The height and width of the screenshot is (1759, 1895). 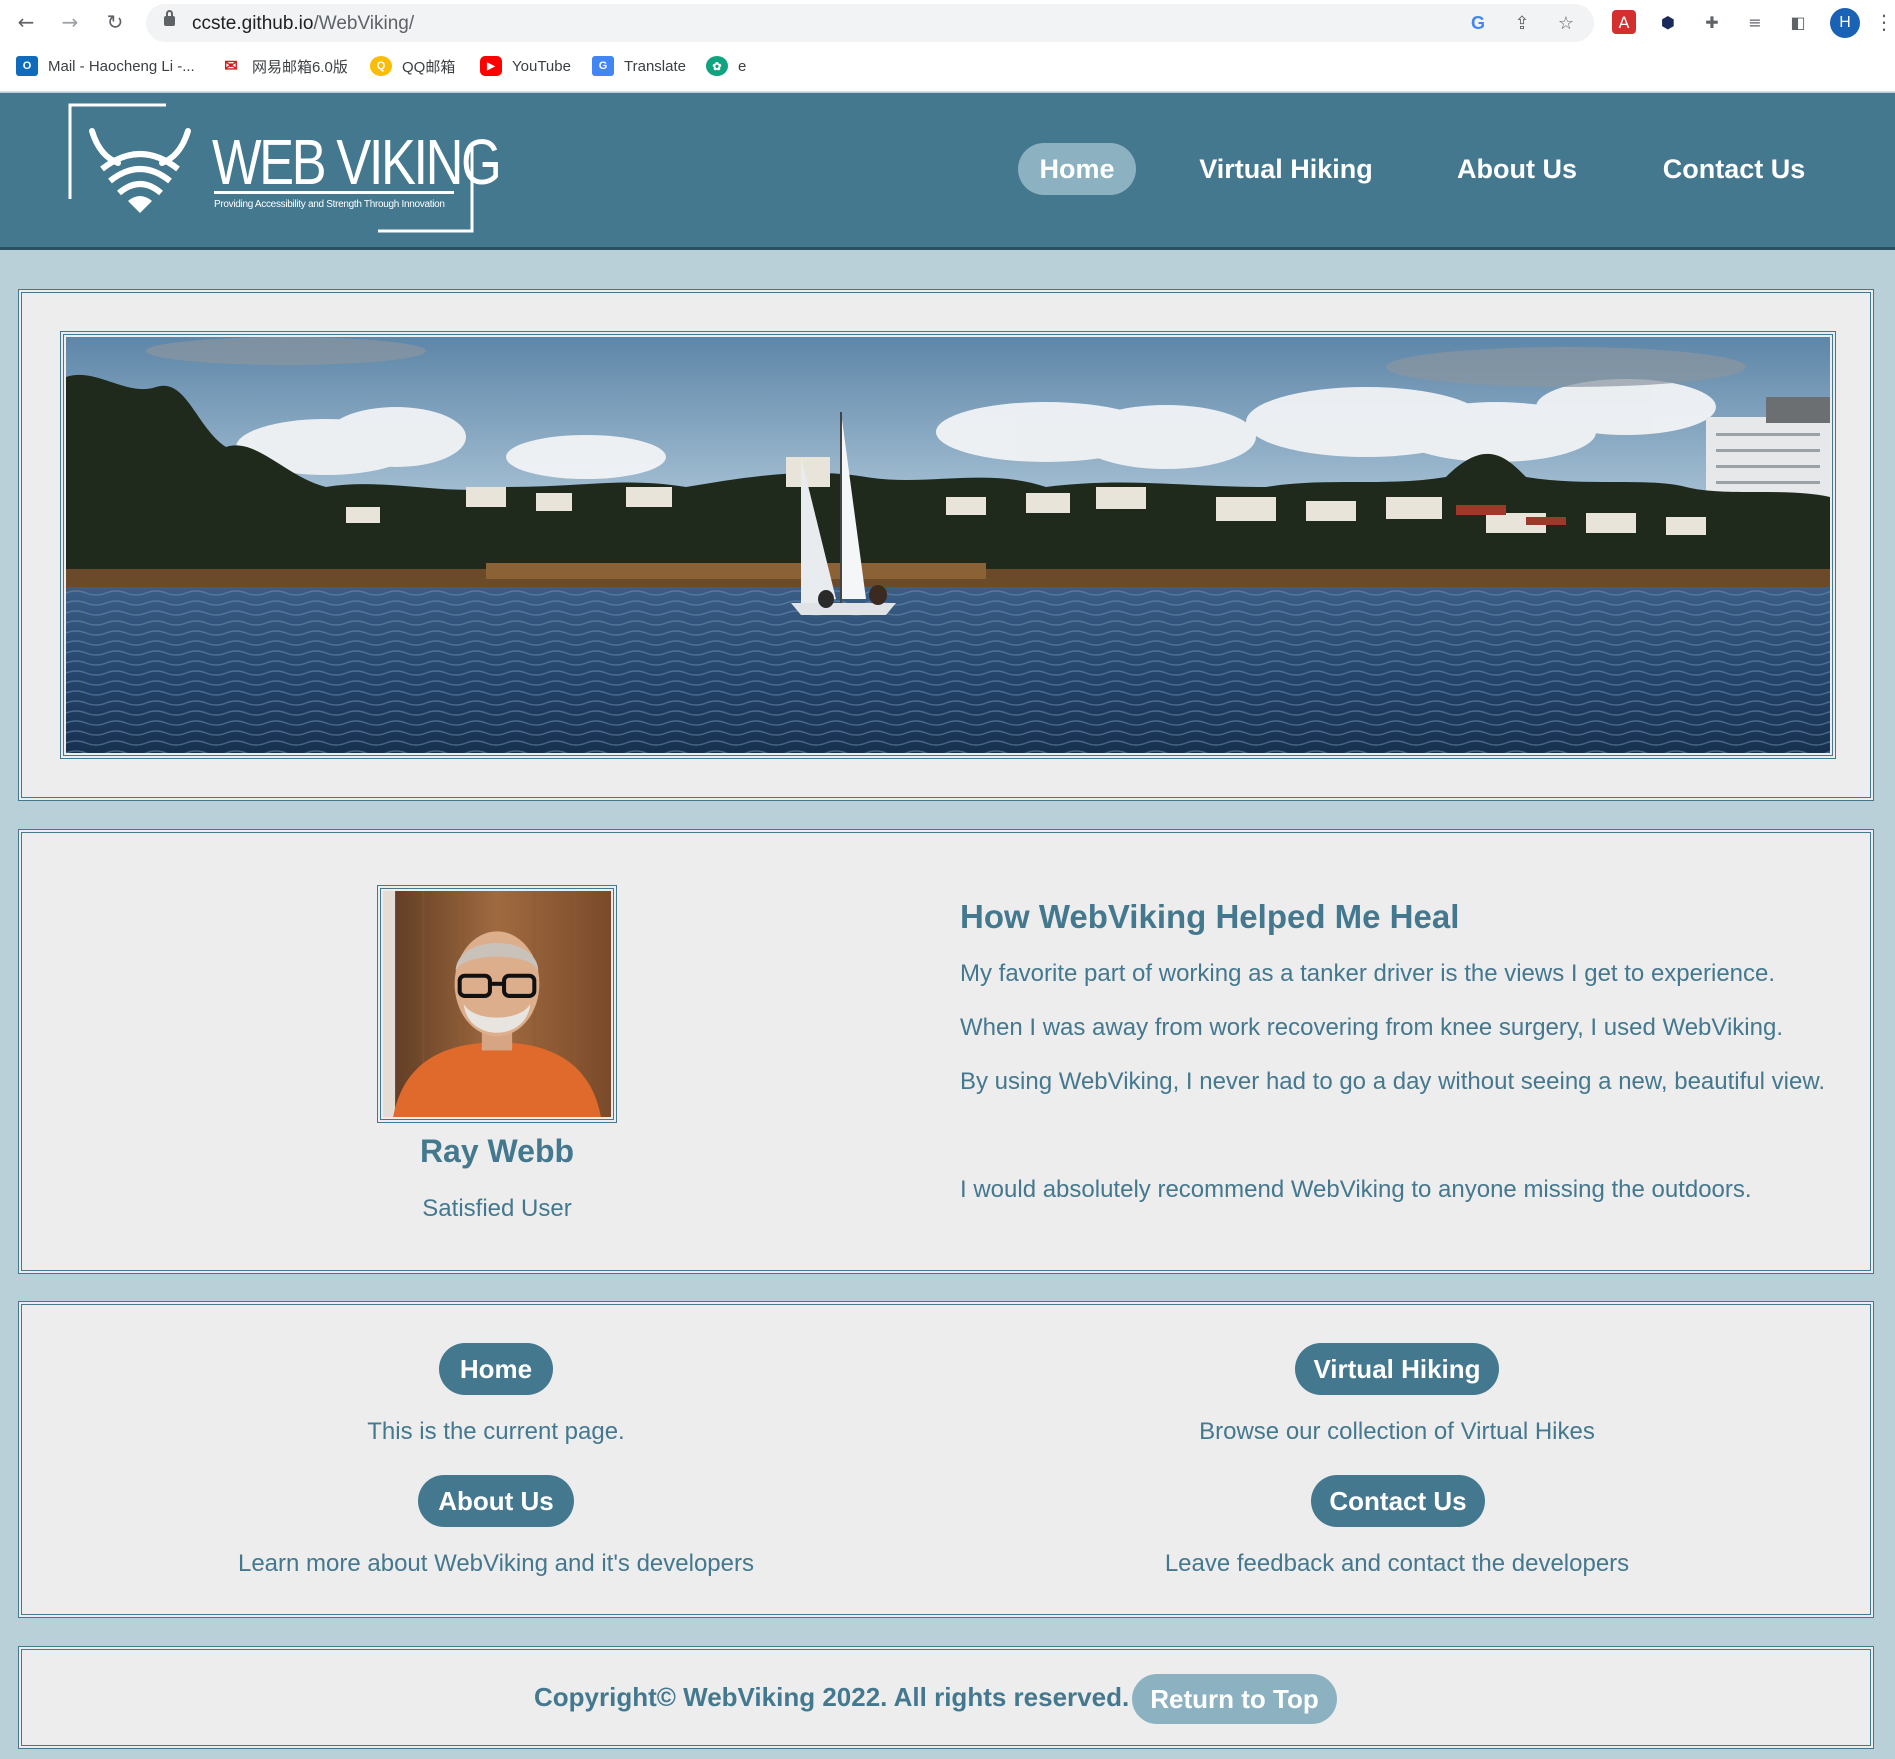 I want to click on user-portrait-photo, so click(x=497, y=1004).